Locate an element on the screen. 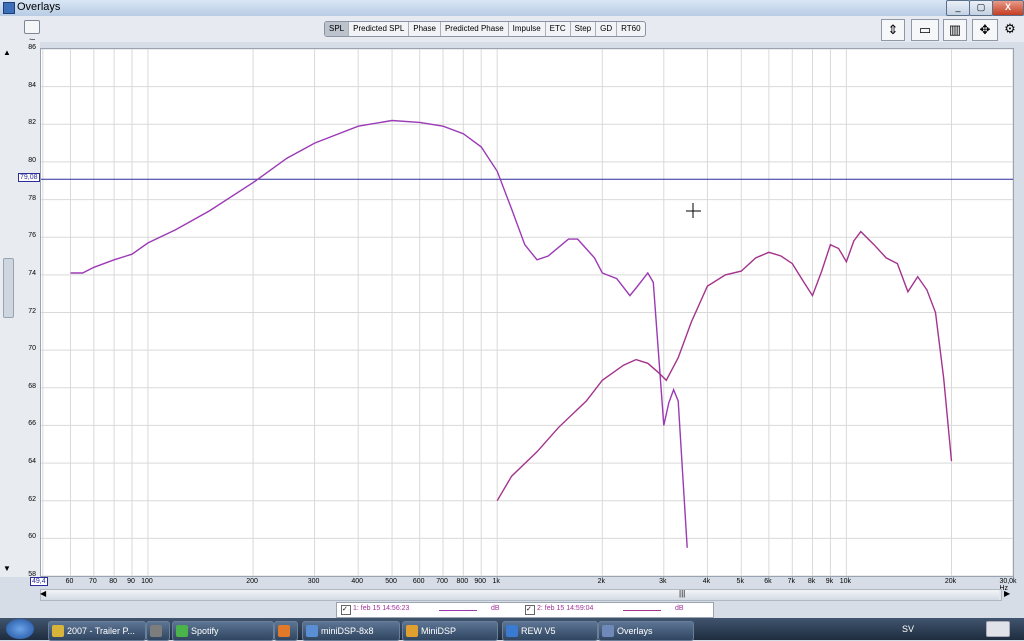 This screenshot has height=641, width=1024. scroll-right-arrow: ▶ is located at coordinates (1007, 593).